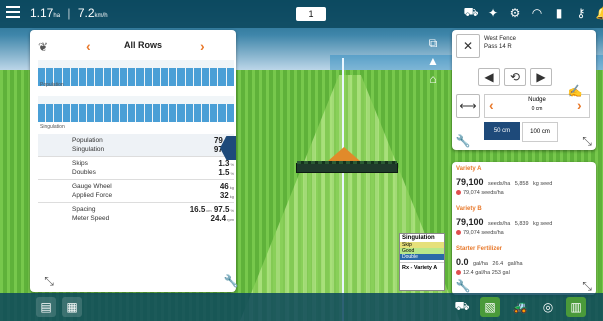 Image resolution: width=603 pixels, height=321 pixels. Describe the element at coordinates (136, 109) in the screenshot. I see `singulation-chart` at that location.